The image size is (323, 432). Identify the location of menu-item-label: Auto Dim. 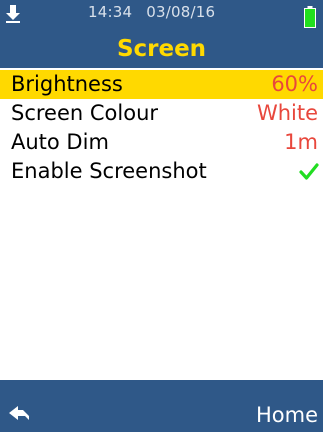
(60, 142).